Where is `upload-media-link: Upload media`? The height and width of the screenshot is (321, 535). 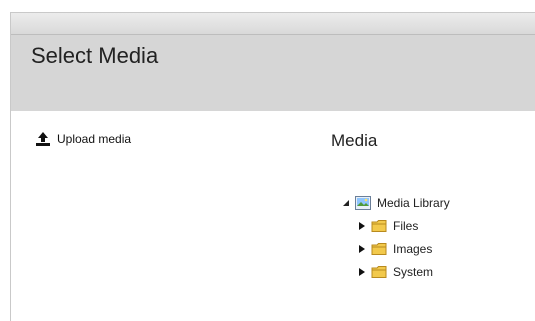 upload-media-link: Upload media is located at coordinates (83, 139).